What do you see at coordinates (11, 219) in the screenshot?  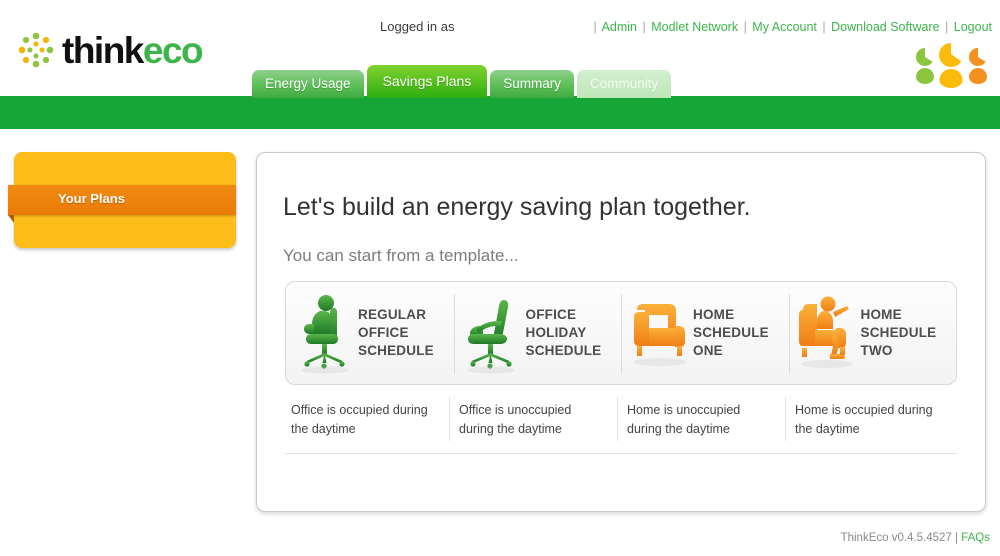 I see `ribbon-fold-decoration` at bounding box center [11, 219].